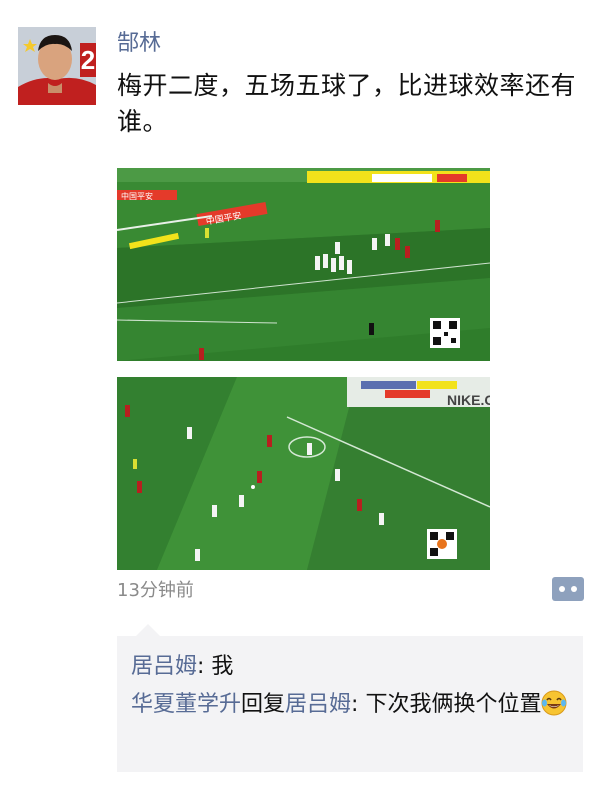  Describe the element at coordinates (350, 667) in the screenshot. I see `comment-item: 居吕姆: 我` at that location.